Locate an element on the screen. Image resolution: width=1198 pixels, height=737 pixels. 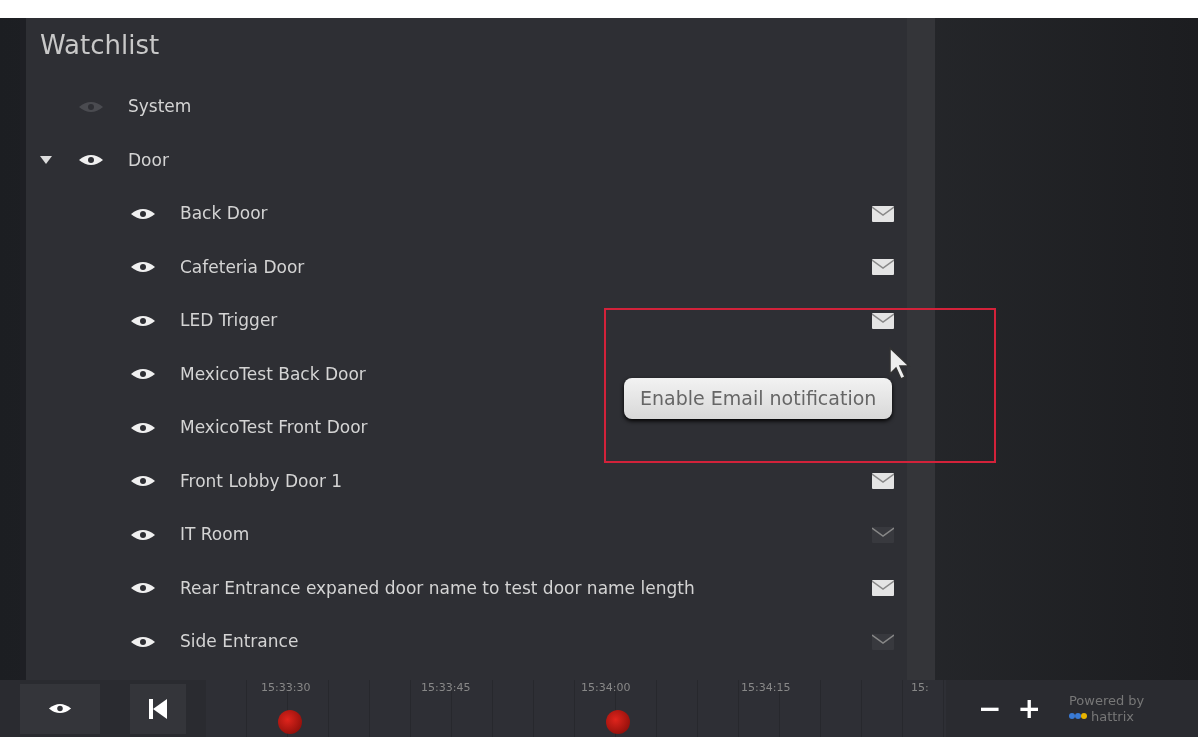
time-label: 15:33:45 is located at coordinates (446, 688).